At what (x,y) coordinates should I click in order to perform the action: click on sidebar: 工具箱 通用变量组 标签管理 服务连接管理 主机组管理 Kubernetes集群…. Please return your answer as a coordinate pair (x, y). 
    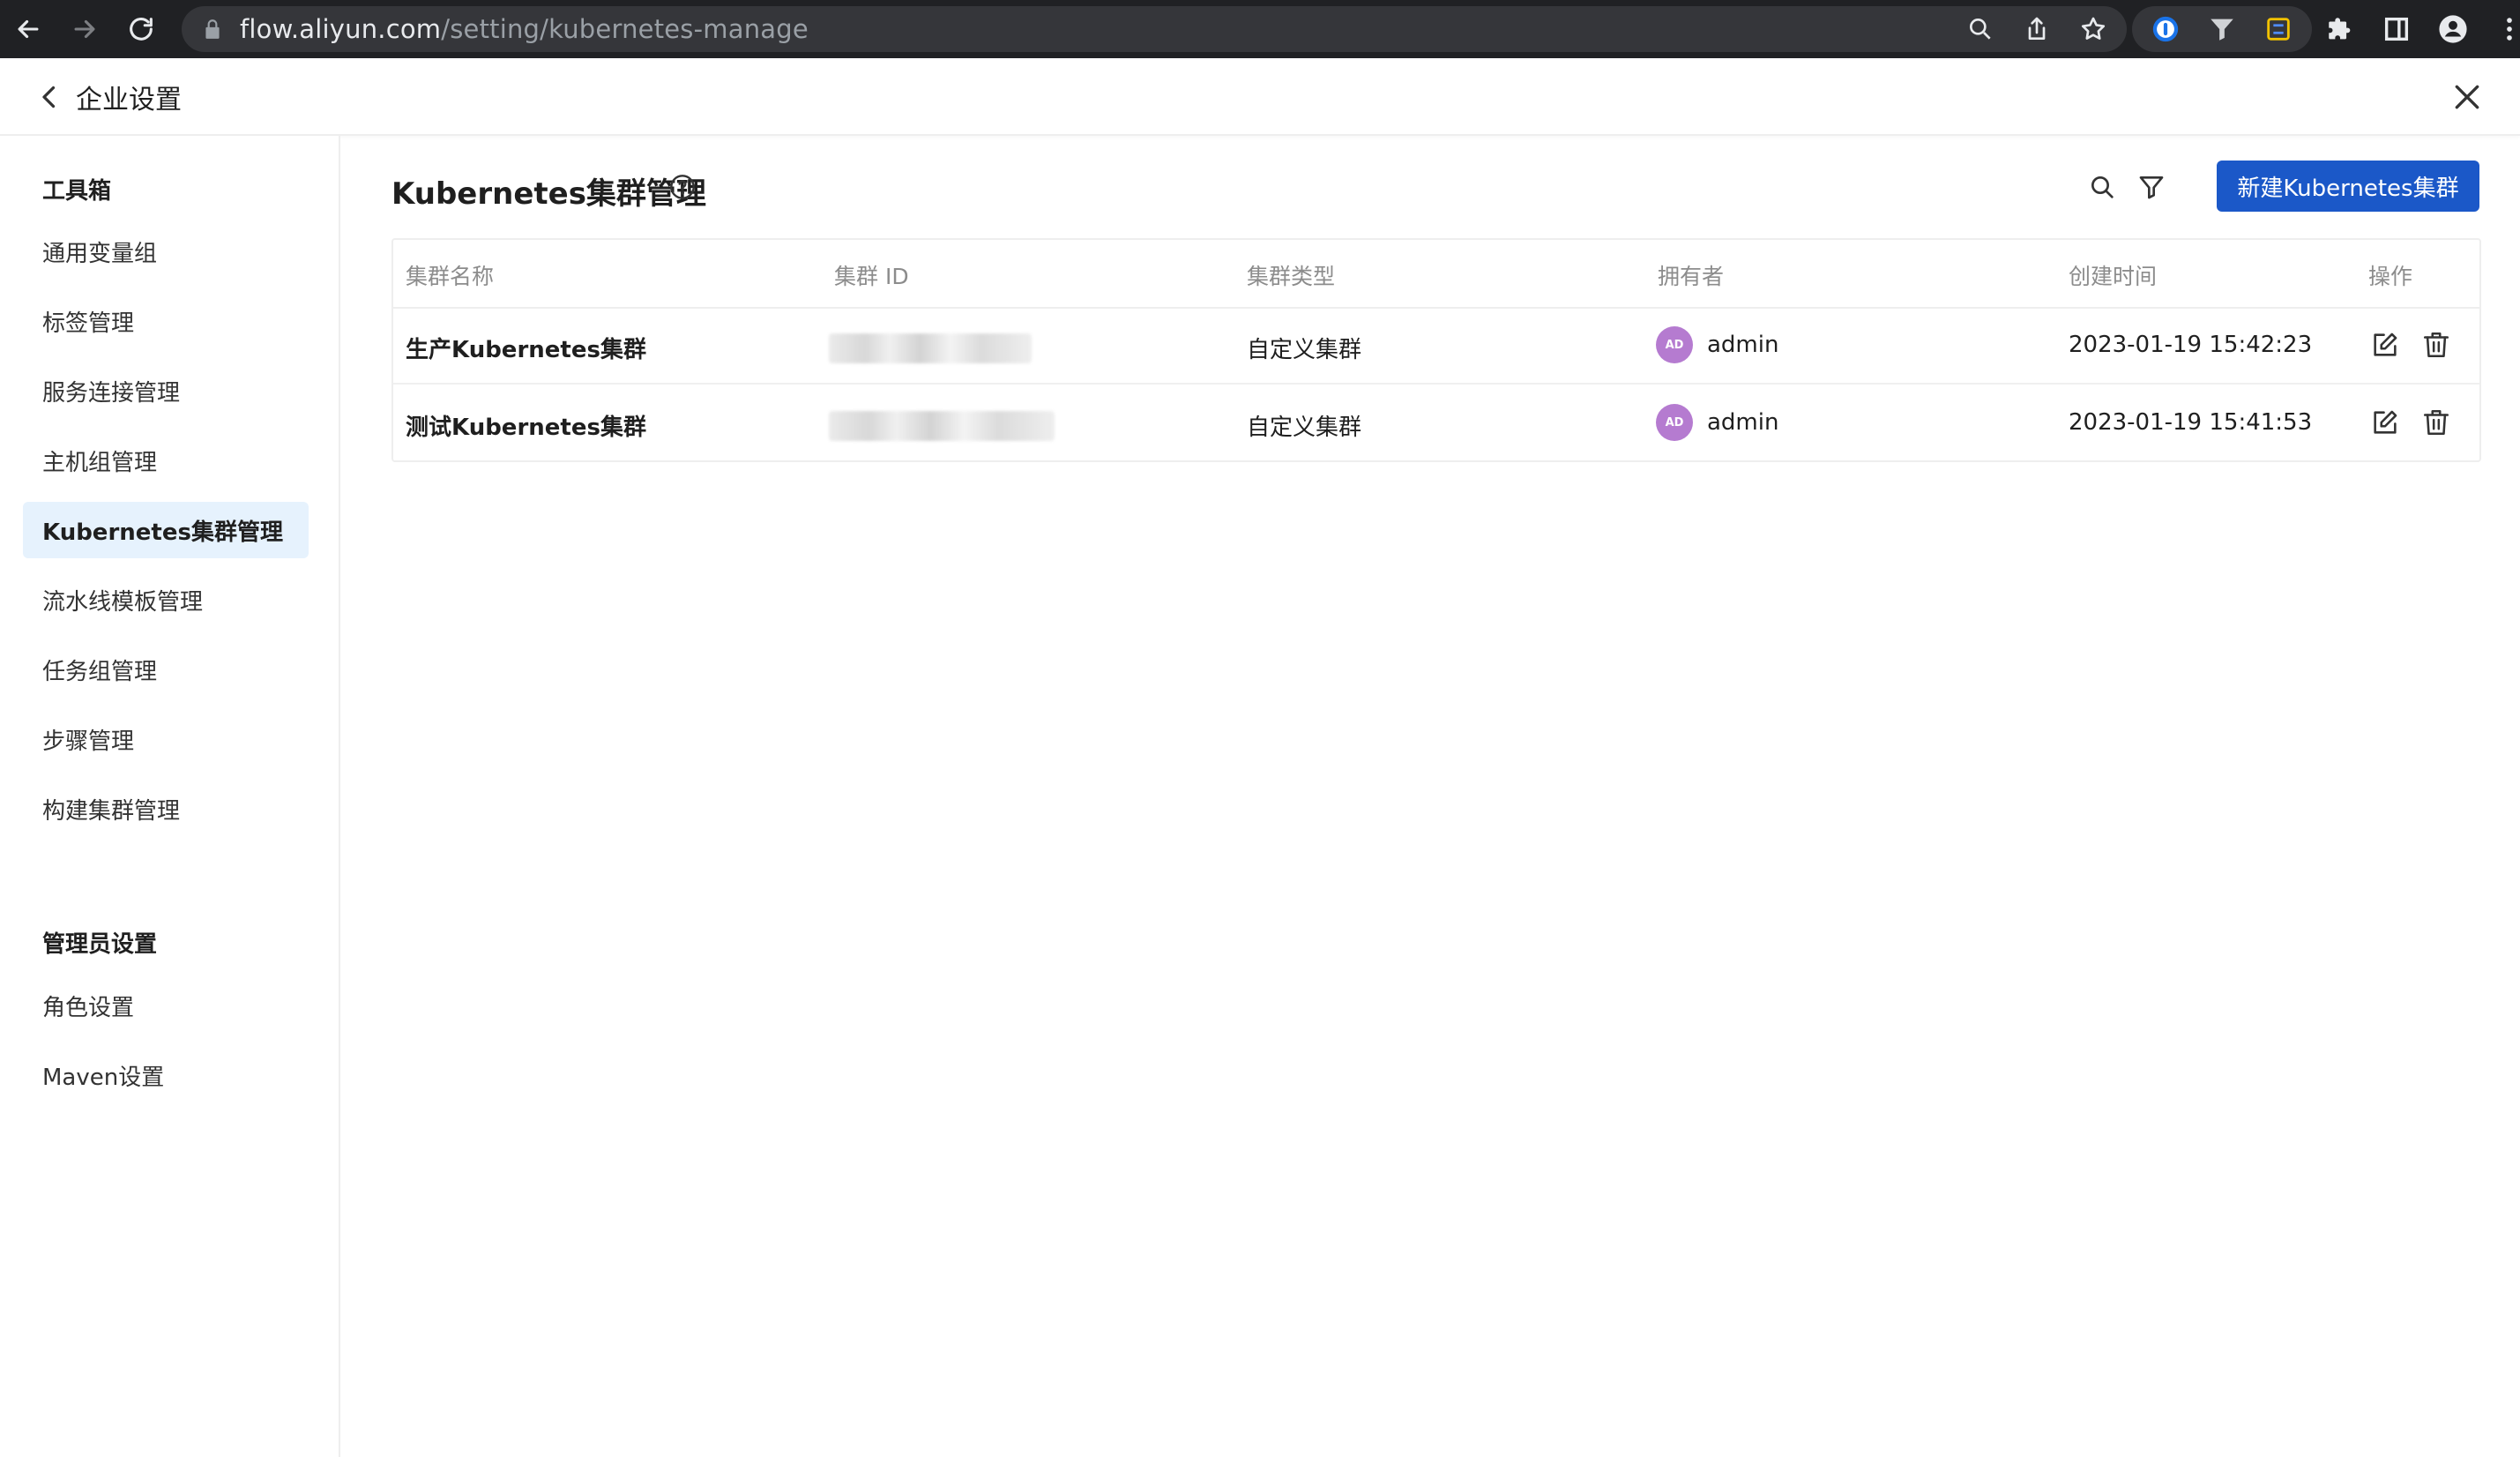
    Looking at the image, I should click on (170, 797).